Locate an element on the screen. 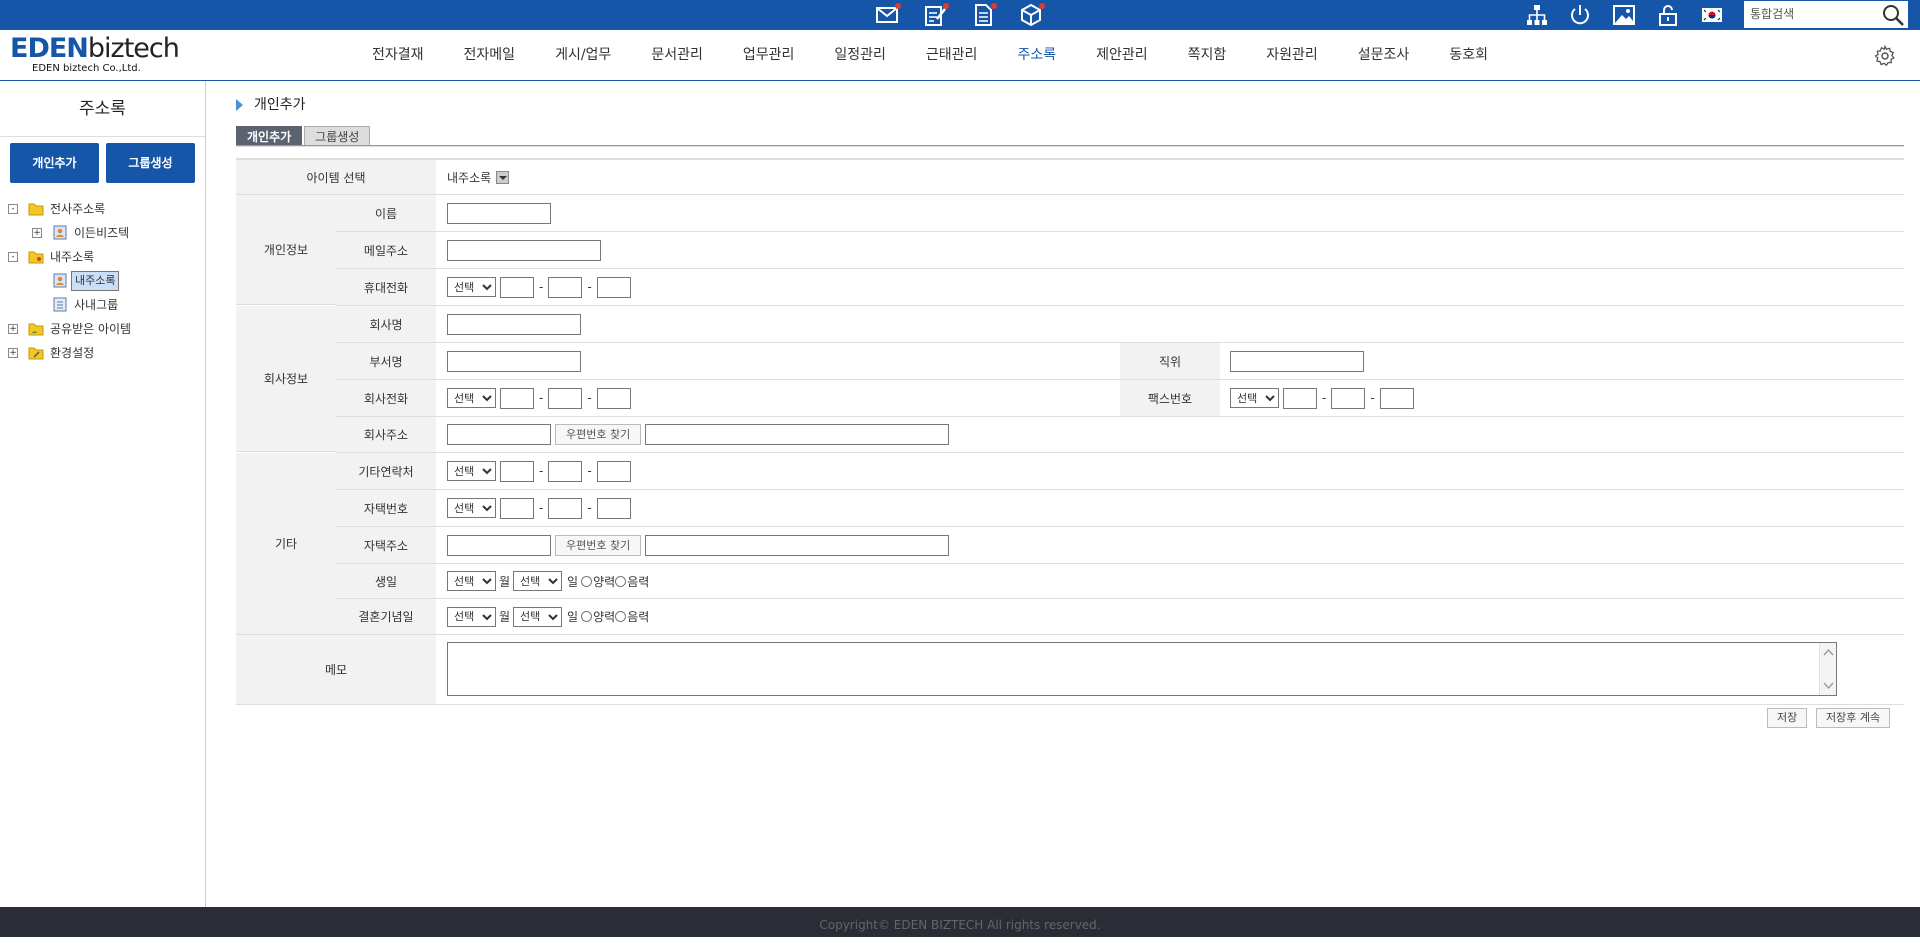 This screenshot has width=1920, height=943. create-group-button: 그룹생성 is located at coordinates (150, 163).